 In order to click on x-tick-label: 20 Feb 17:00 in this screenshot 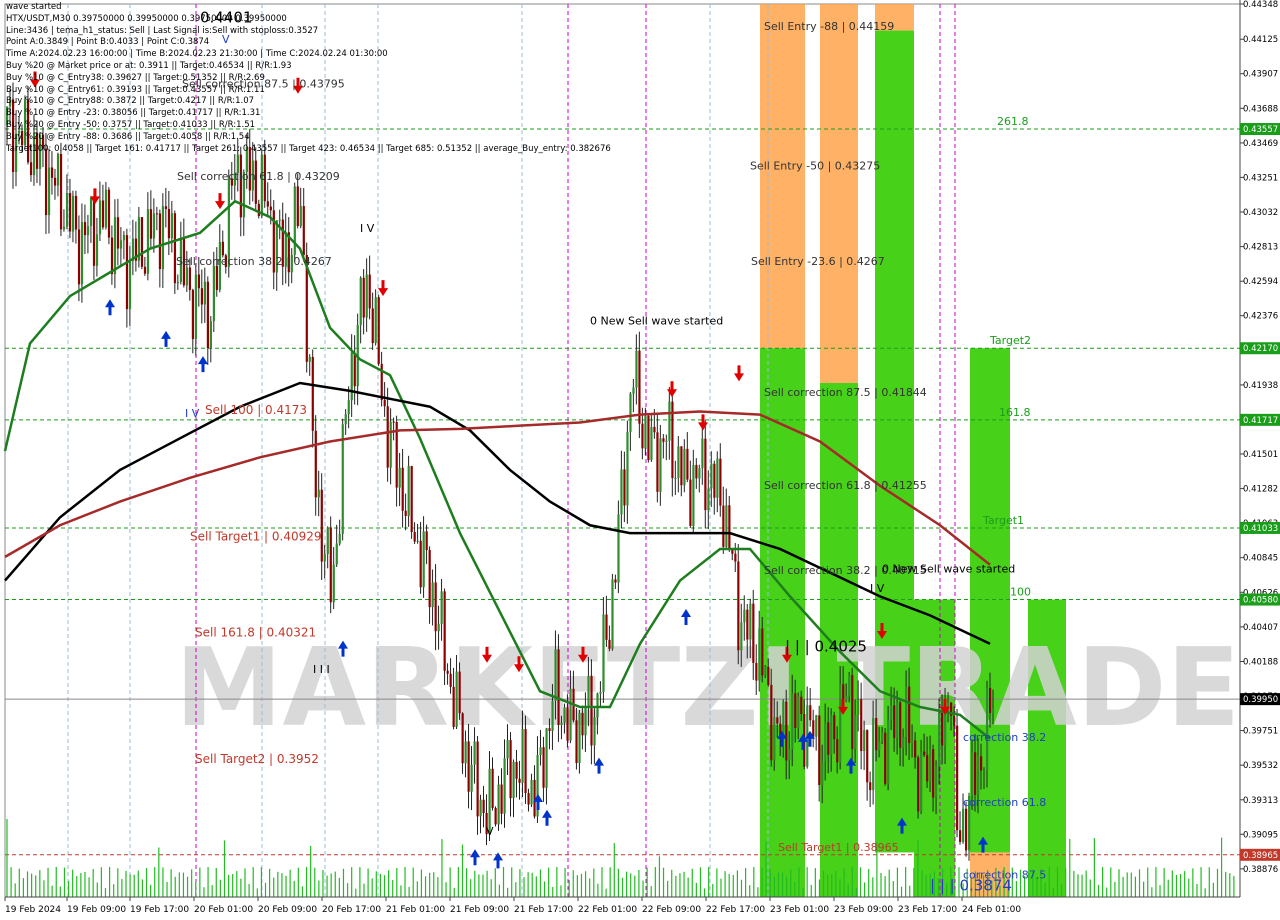, I will do `click(351, 910)`.